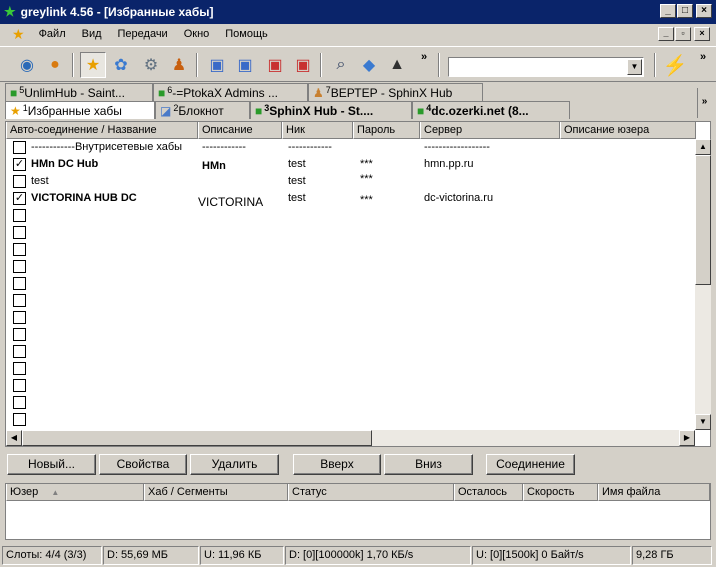 The image size is (716, 567). Describe the element at coordinates (704, 11) in the screenshot. I see `close-button: ×` at that location.